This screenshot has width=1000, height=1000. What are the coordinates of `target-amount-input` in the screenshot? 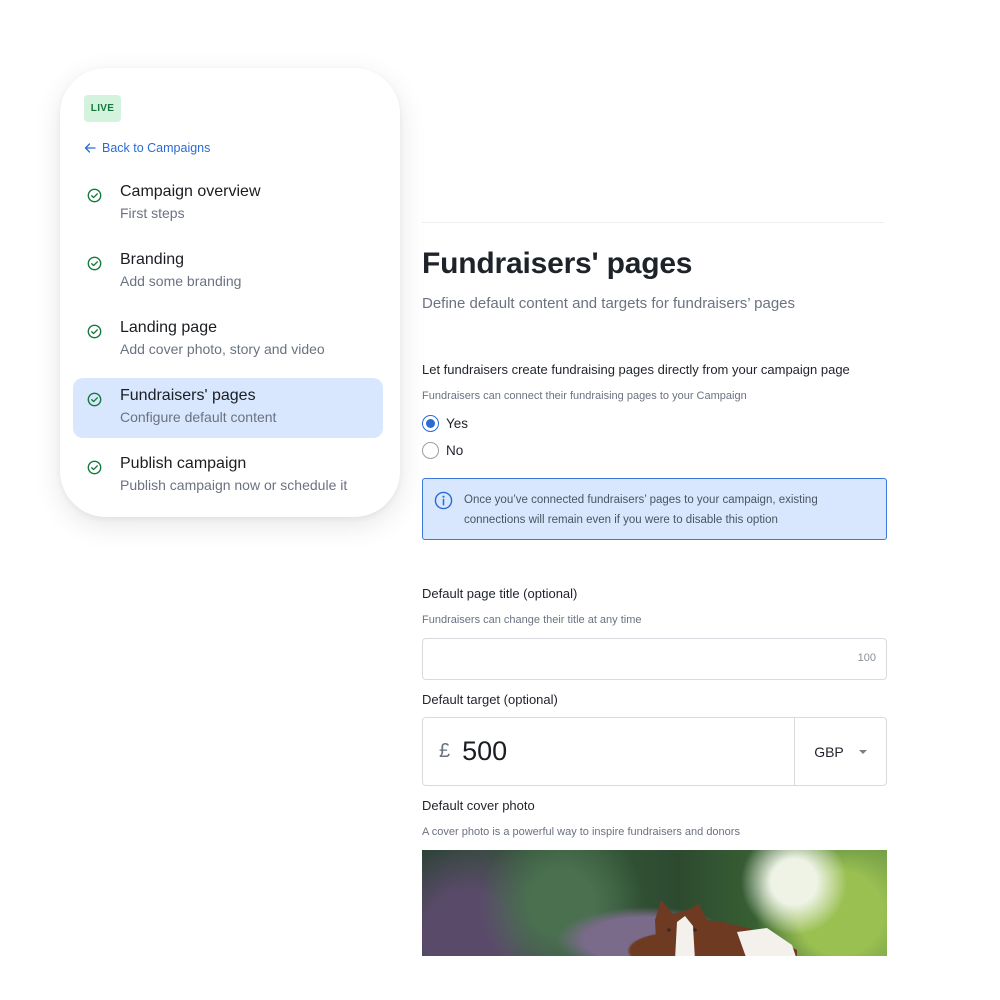 It's located at (612, 751).